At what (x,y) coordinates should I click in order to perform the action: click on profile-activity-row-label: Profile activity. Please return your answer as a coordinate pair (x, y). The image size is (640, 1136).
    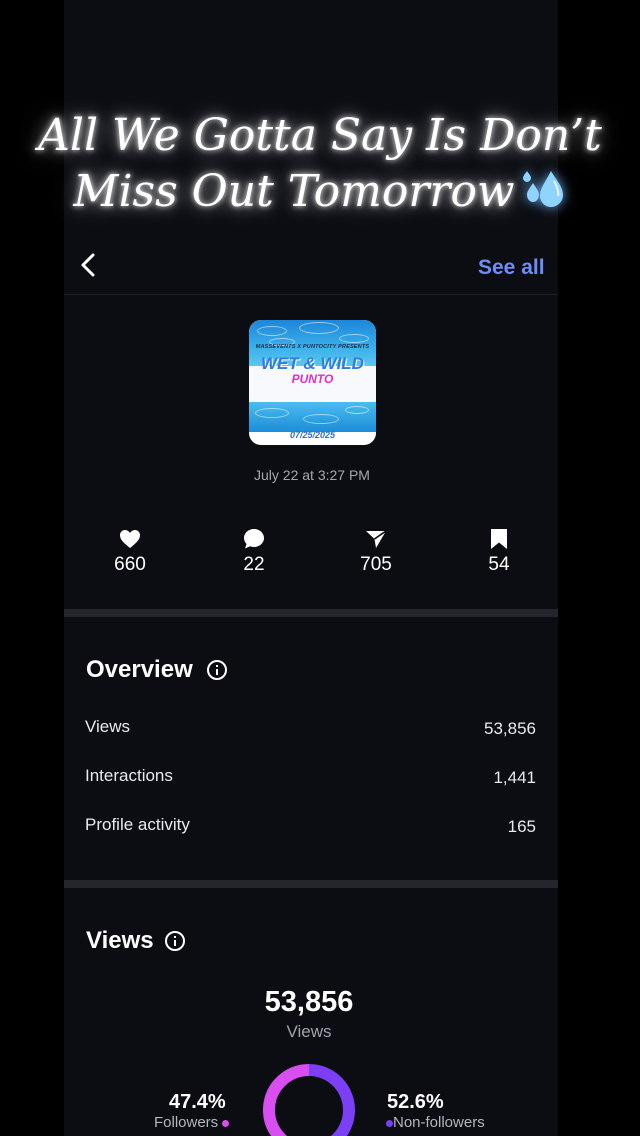
    Looking at the image, I should click on (137, 824).